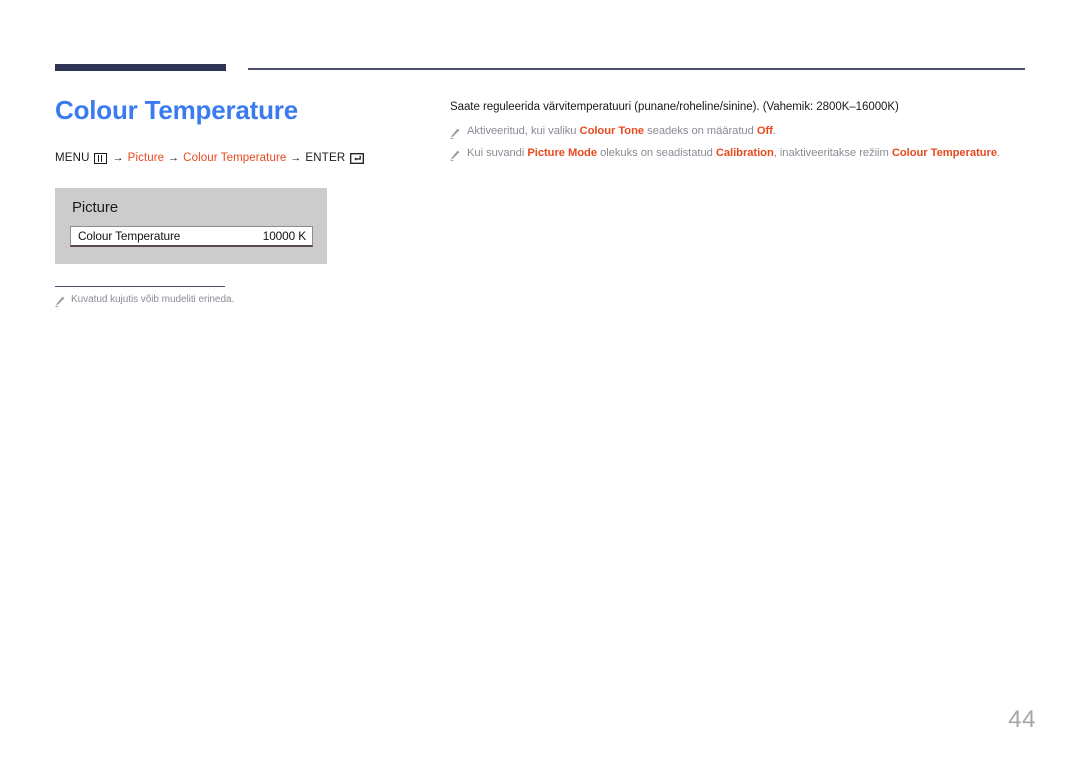  Describe the element at coordinates (296, 158) in the screenshot. I see `breadcrumb-arrow-3: →` at that location.